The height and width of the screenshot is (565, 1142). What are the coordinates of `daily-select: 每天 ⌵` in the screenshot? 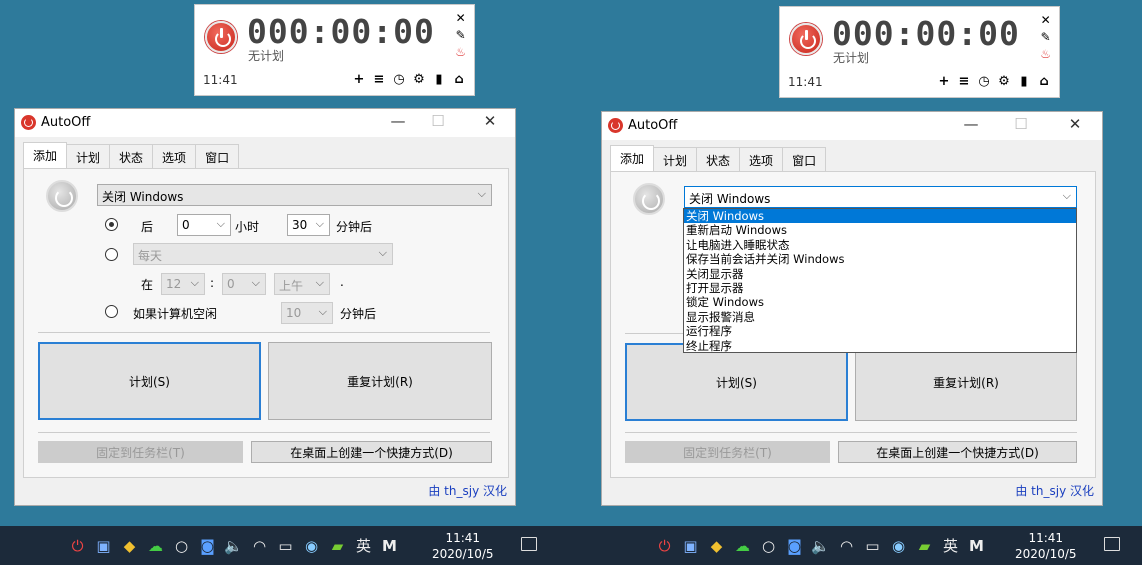 It's located at (263, 254).